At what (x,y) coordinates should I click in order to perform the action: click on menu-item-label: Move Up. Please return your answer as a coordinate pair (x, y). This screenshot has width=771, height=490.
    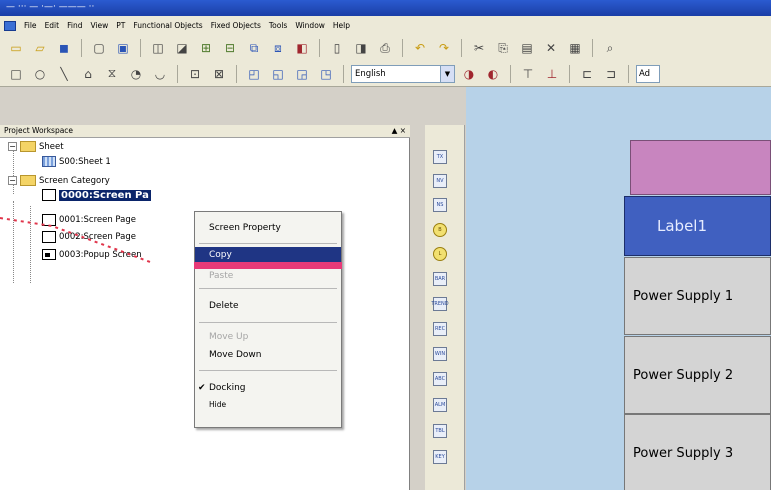
    Looking at the image, I should click on (229, 337).